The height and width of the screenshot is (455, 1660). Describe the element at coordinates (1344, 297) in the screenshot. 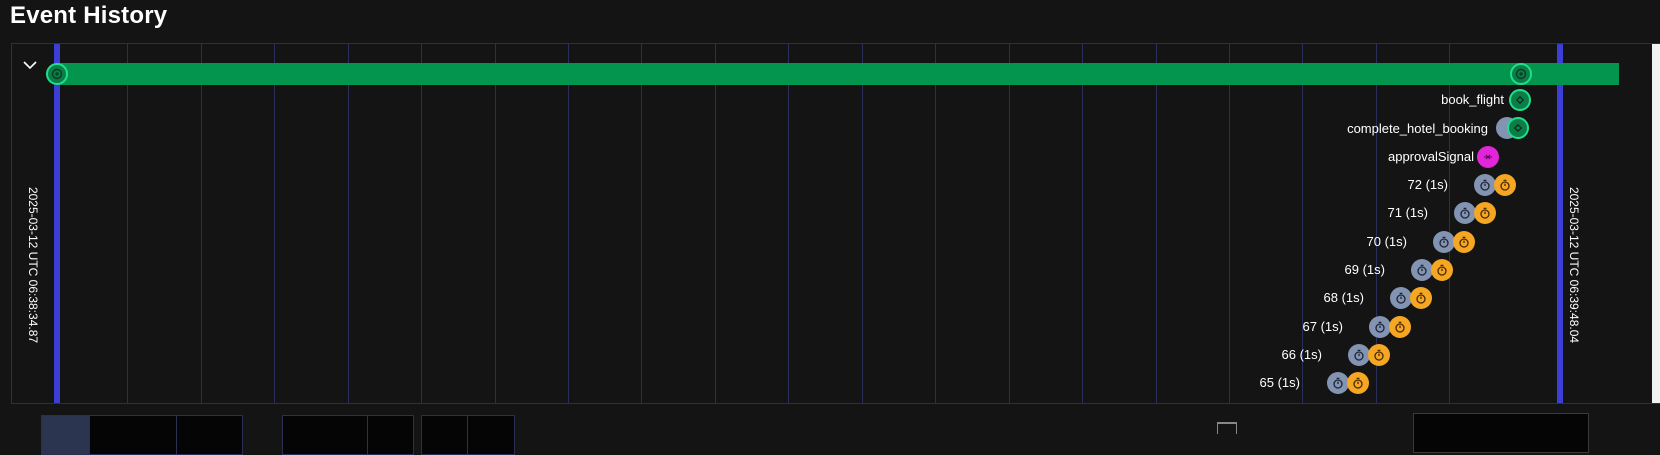

I see `event-label-timer: 68 (1s)` at that location.